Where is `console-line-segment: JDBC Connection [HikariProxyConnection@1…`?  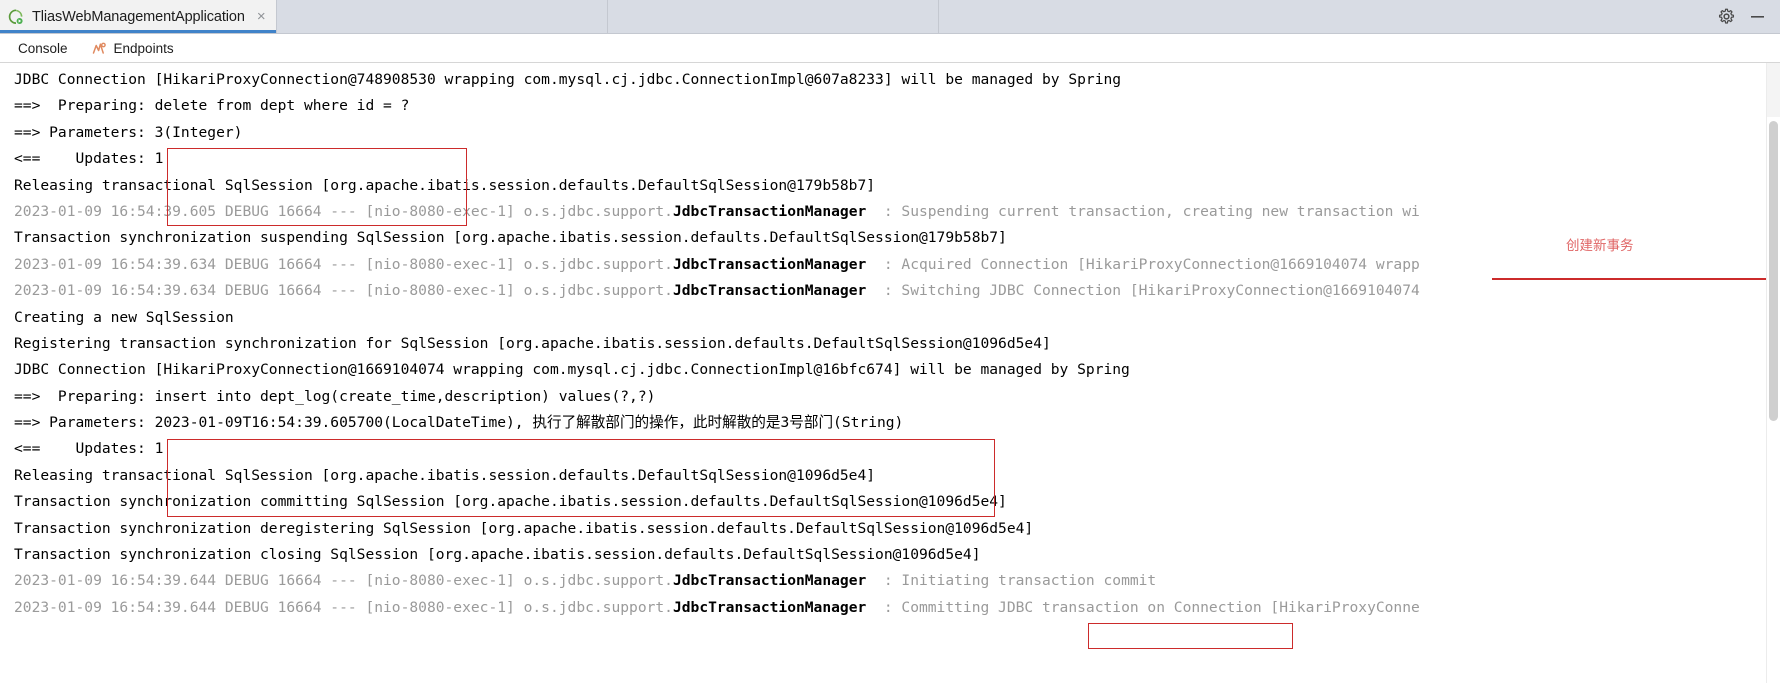 console-line-segment: JDBC Connection [HikariProxyConnection@1… is located at coordinates (572, 370).